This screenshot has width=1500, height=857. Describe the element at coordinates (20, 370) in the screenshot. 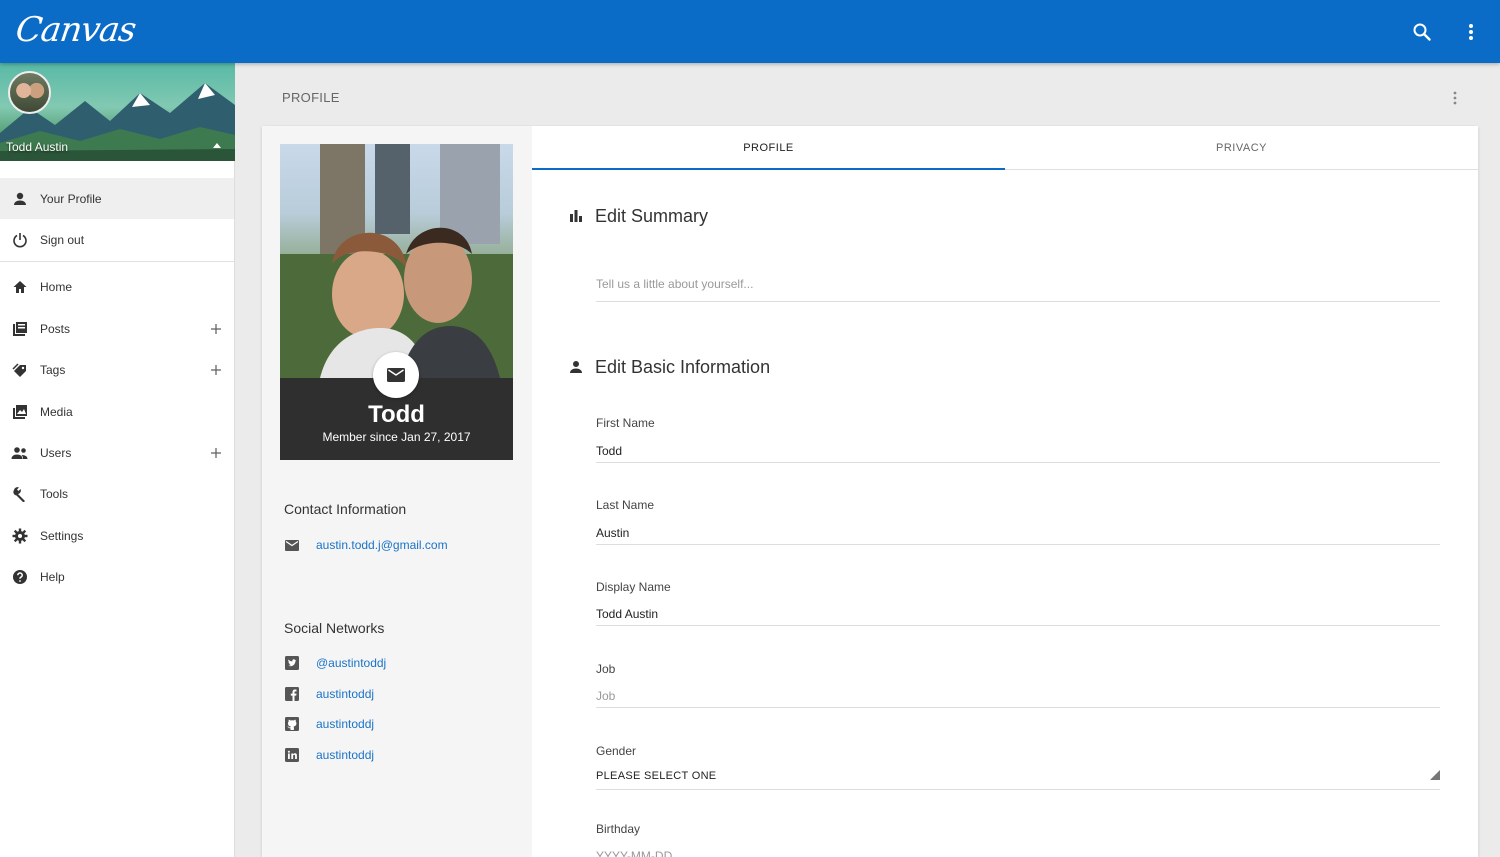

I see `tags-icon` at that location.